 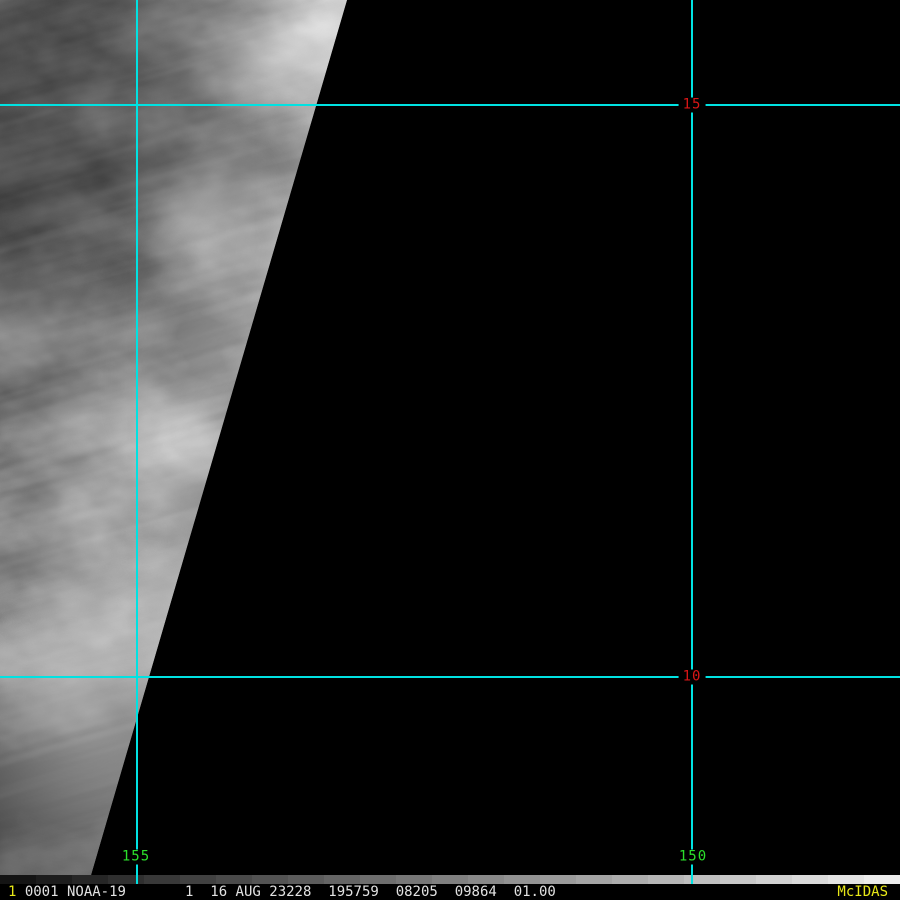 What do you see at coordinates (862, 892) in the screenshot?
I see `mcidas-brand-label: McIDAS` at bounding box center [862, 892].